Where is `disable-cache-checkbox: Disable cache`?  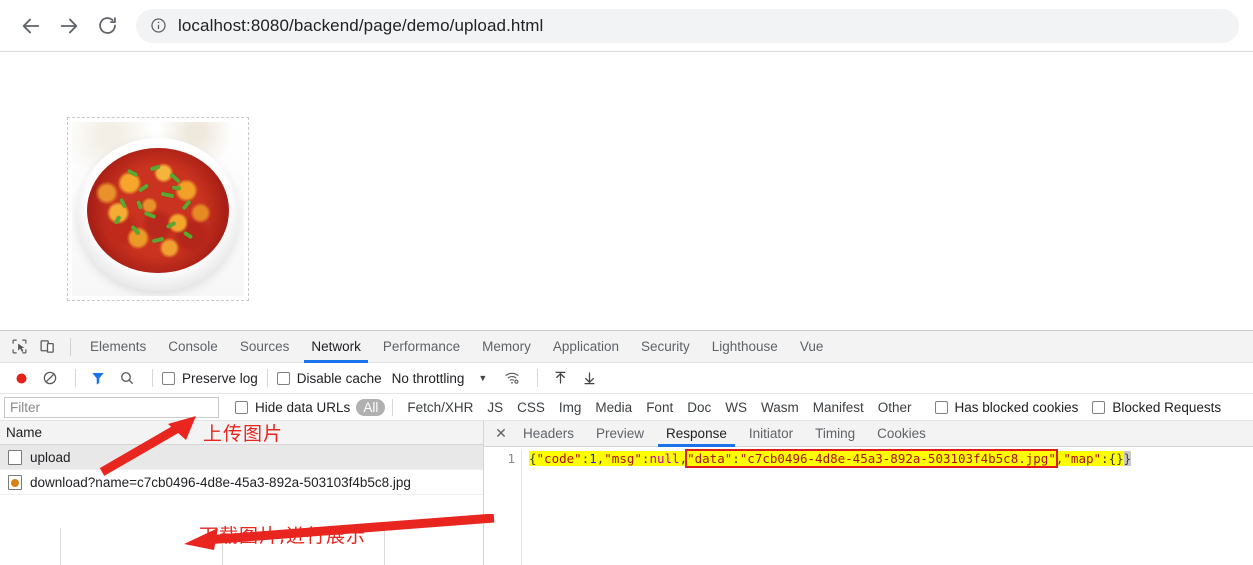
disable-cache-checkbox: Disable cache is located at coordinates (329, 378).